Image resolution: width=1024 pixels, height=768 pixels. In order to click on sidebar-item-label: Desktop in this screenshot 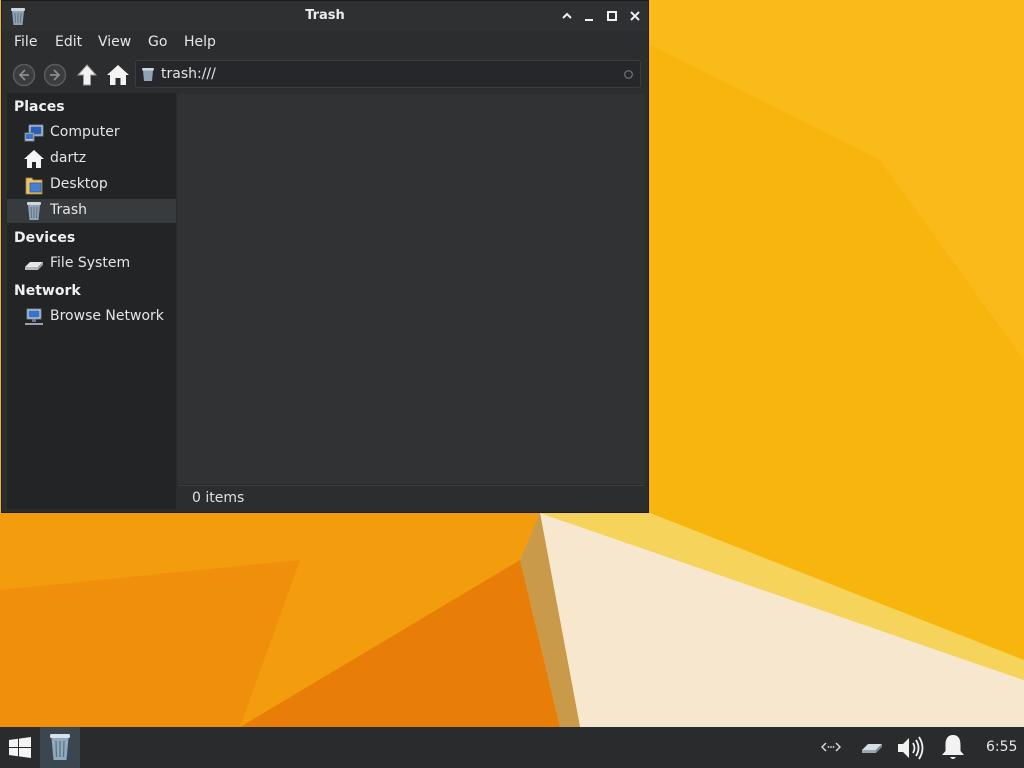, I will do `click(79, 184)`.